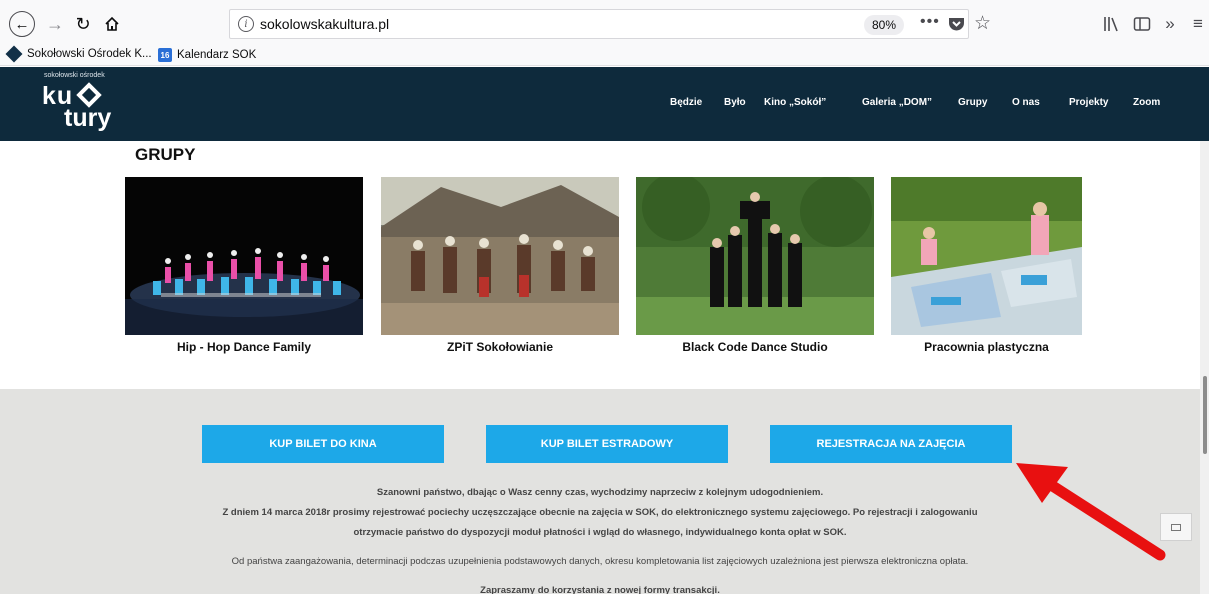 The height and width of the screenshot is (594, 1209). Describe the element at coordinates (604, 55) in the screenshot. I see `bookmarks-bar: Sokołowski Ośrodek K... 16 Kalendarz SOK` at that location.